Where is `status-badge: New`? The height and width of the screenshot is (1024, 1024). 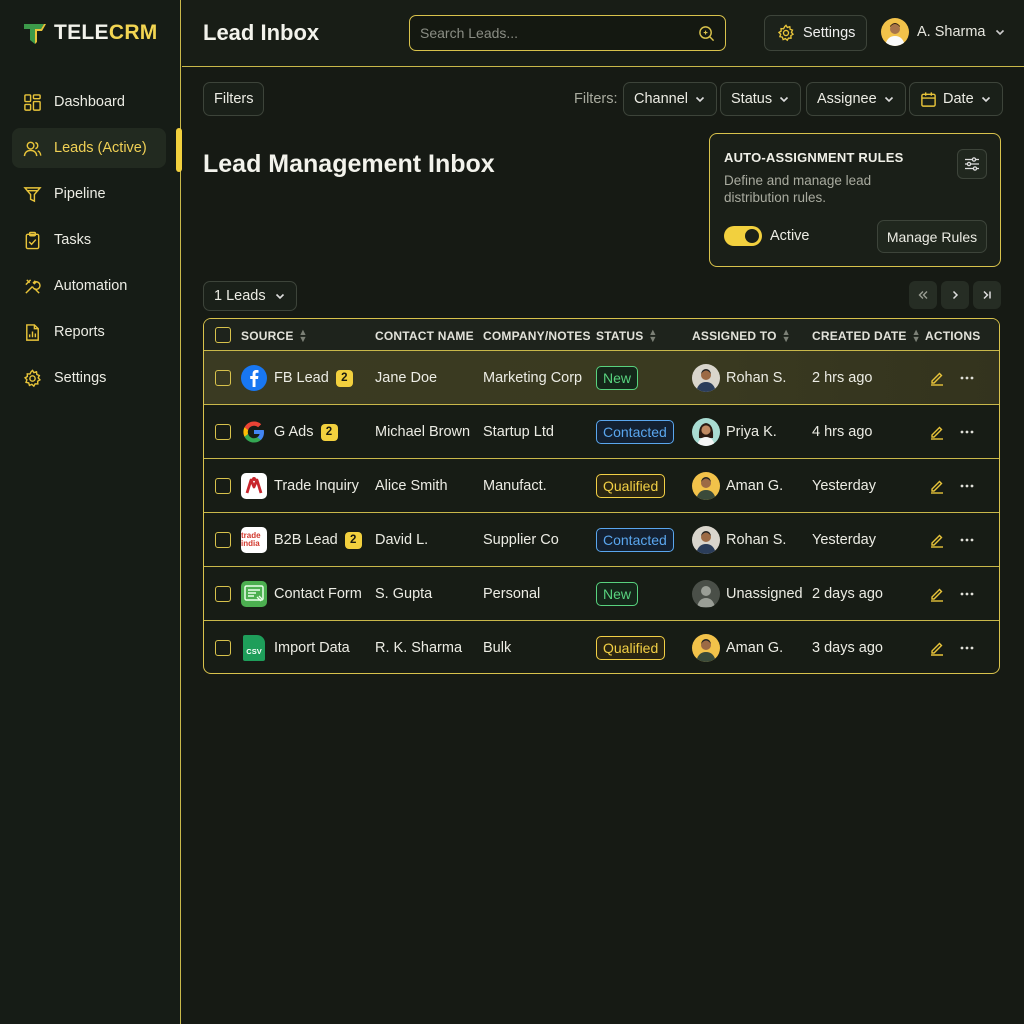
status-badge: New is located at coordinates (617, 594).